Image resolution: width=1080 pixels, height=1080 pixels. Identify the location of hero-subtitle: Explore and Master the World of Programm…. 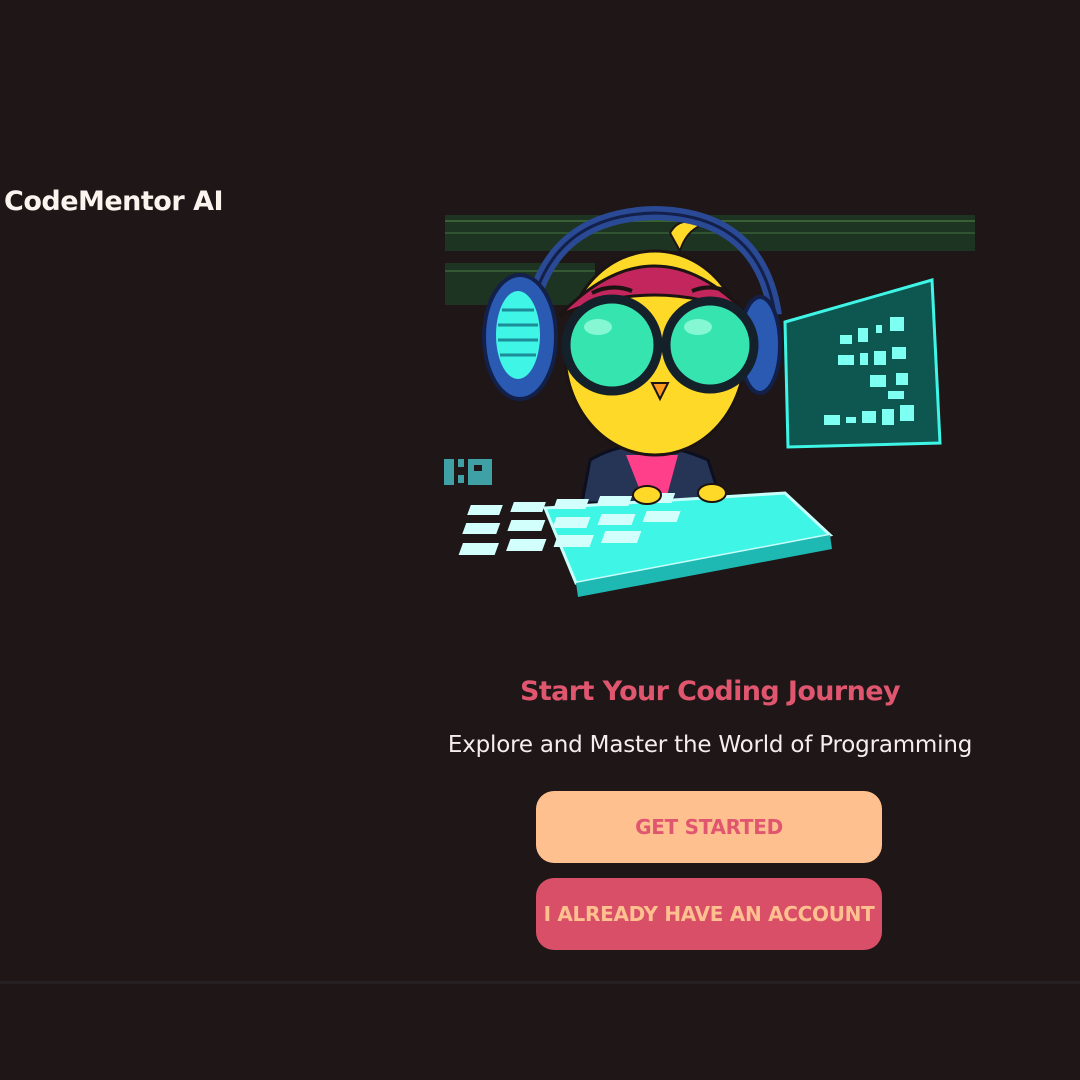
(710, 745).